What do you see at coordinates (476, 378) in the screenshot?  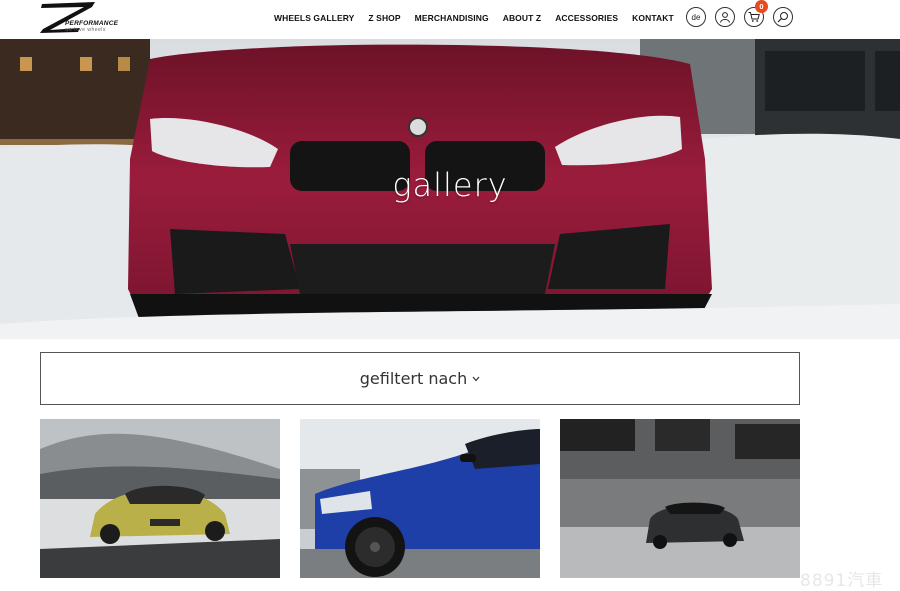 I see `chevron-down-icon` at bounding box center [476, 378].